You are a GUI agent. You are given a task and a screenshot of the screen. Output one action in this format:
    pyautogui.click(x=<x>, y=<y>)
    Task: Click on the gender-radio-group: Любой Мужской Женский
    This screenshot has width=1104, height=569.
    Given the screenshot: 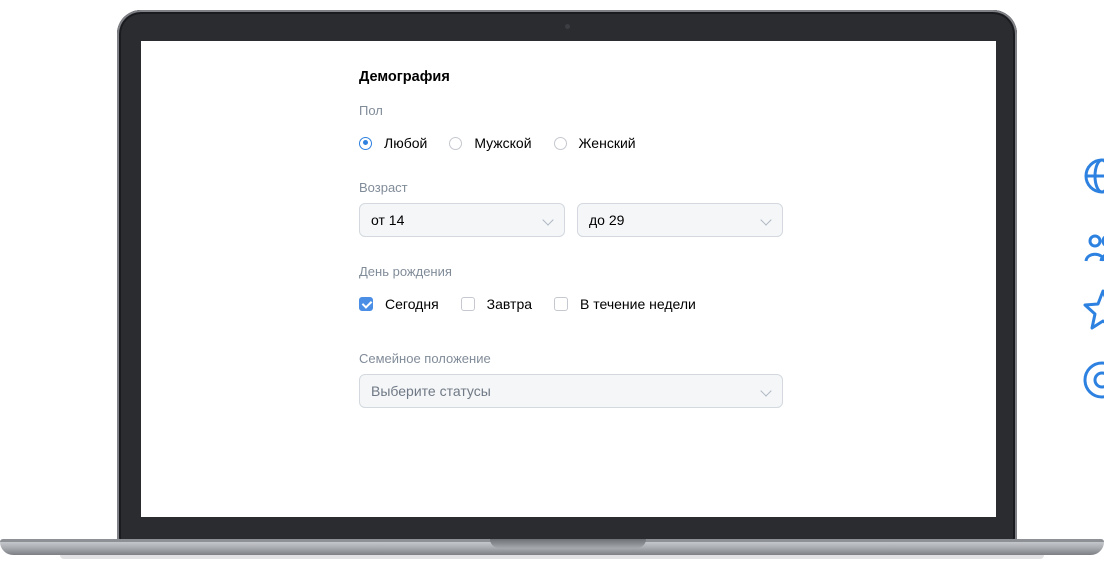 What is the action you would take?
    pyautogui.click(x=571, y=143)
    